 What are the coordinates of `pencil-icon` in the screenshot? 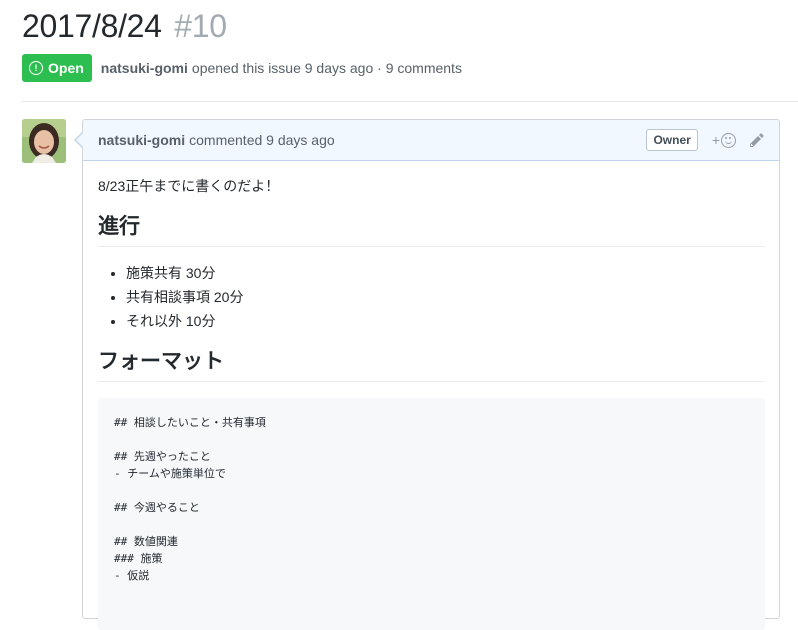 It's located at (757, 140).